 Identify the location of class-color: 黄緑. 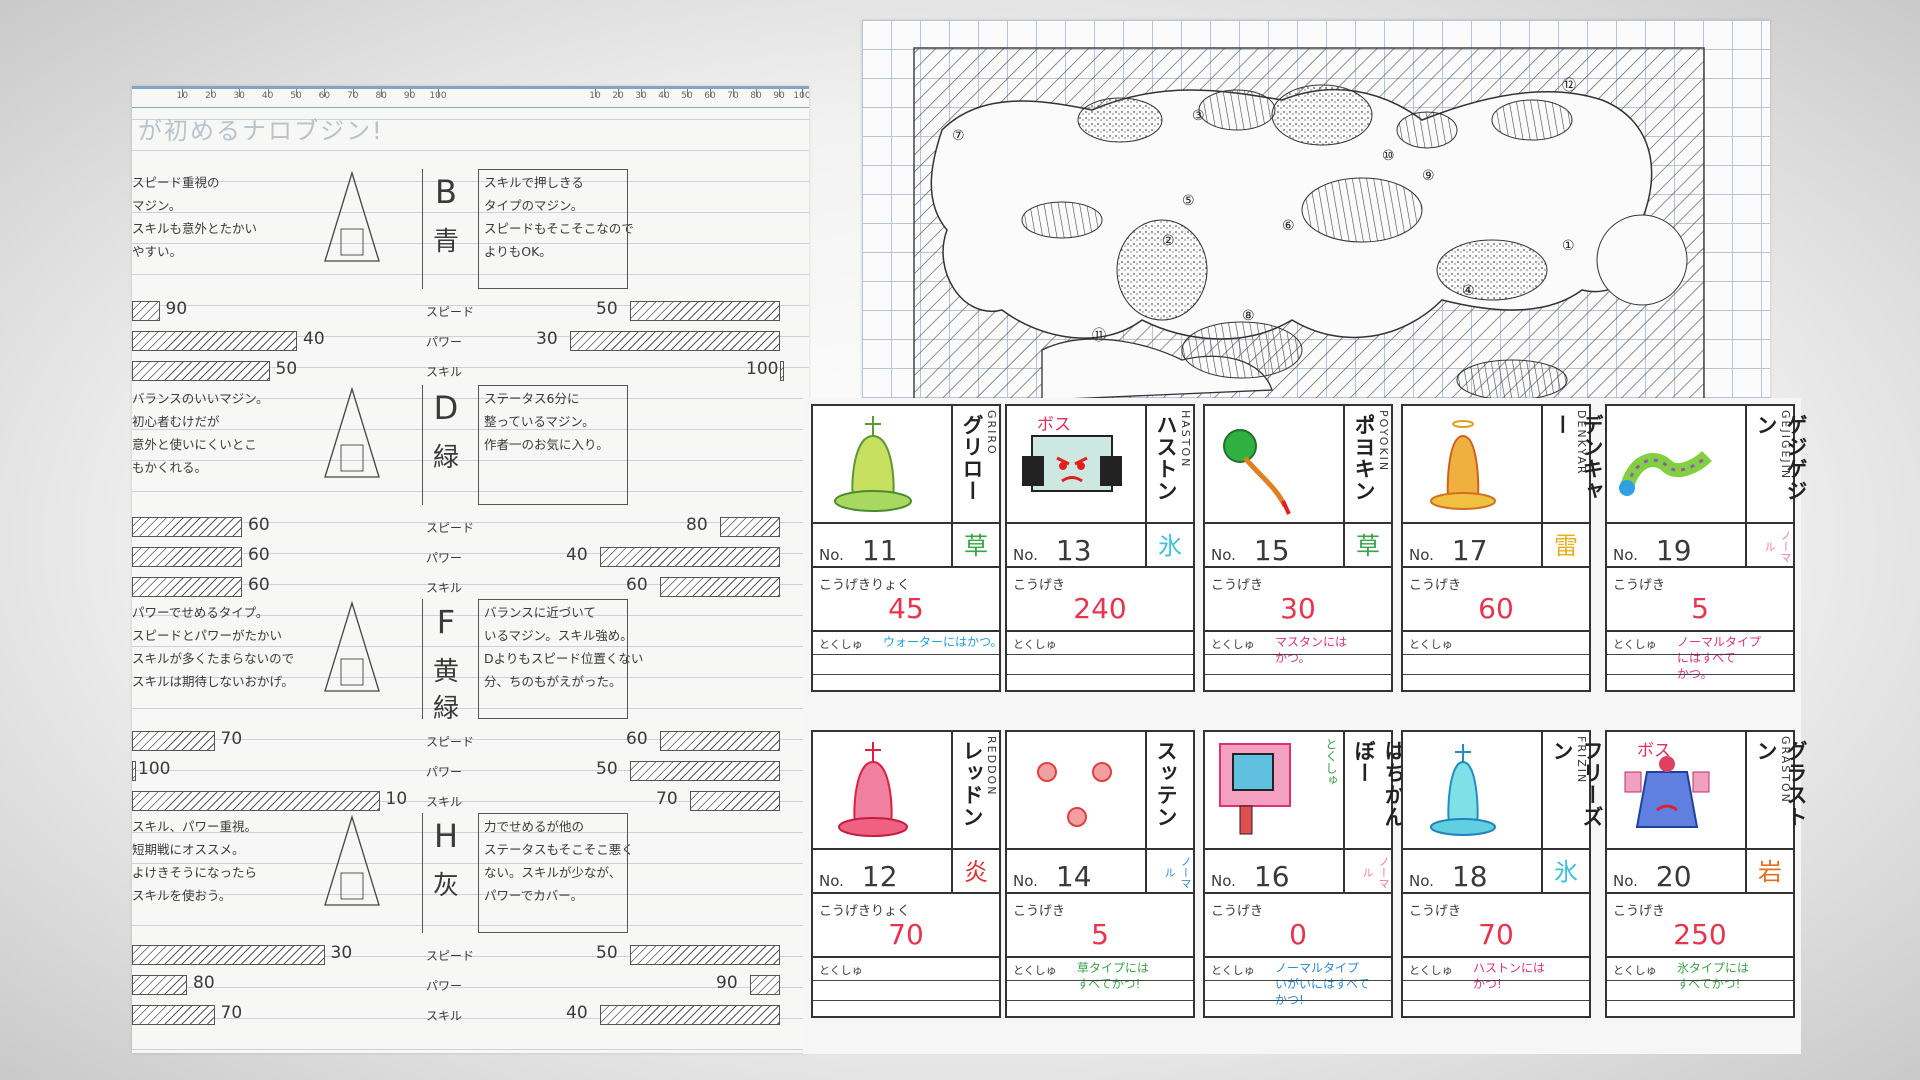
(445, 690).